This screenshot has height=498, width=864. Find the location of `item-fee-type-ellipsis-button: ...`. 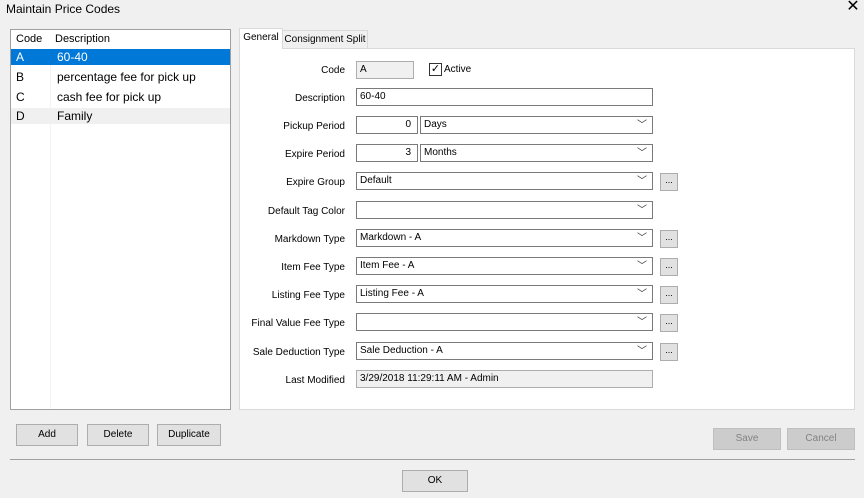

item-fee-type-ellipsis-button: ... is located at coordinates (669, 267).